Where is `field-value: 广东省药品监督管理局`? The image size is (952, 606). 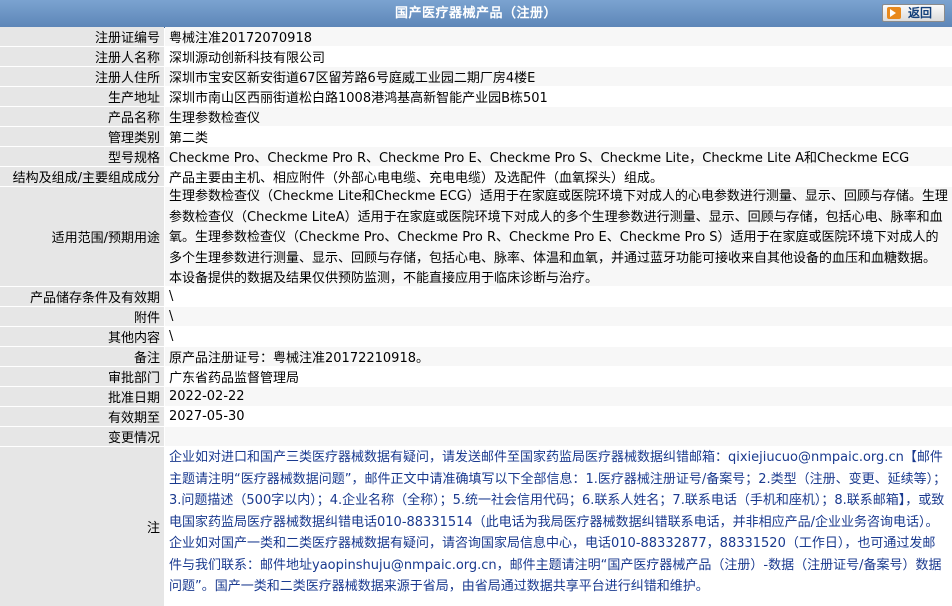 field-value: 广东省药品监督管理局 is located at coordinates (558, 376).